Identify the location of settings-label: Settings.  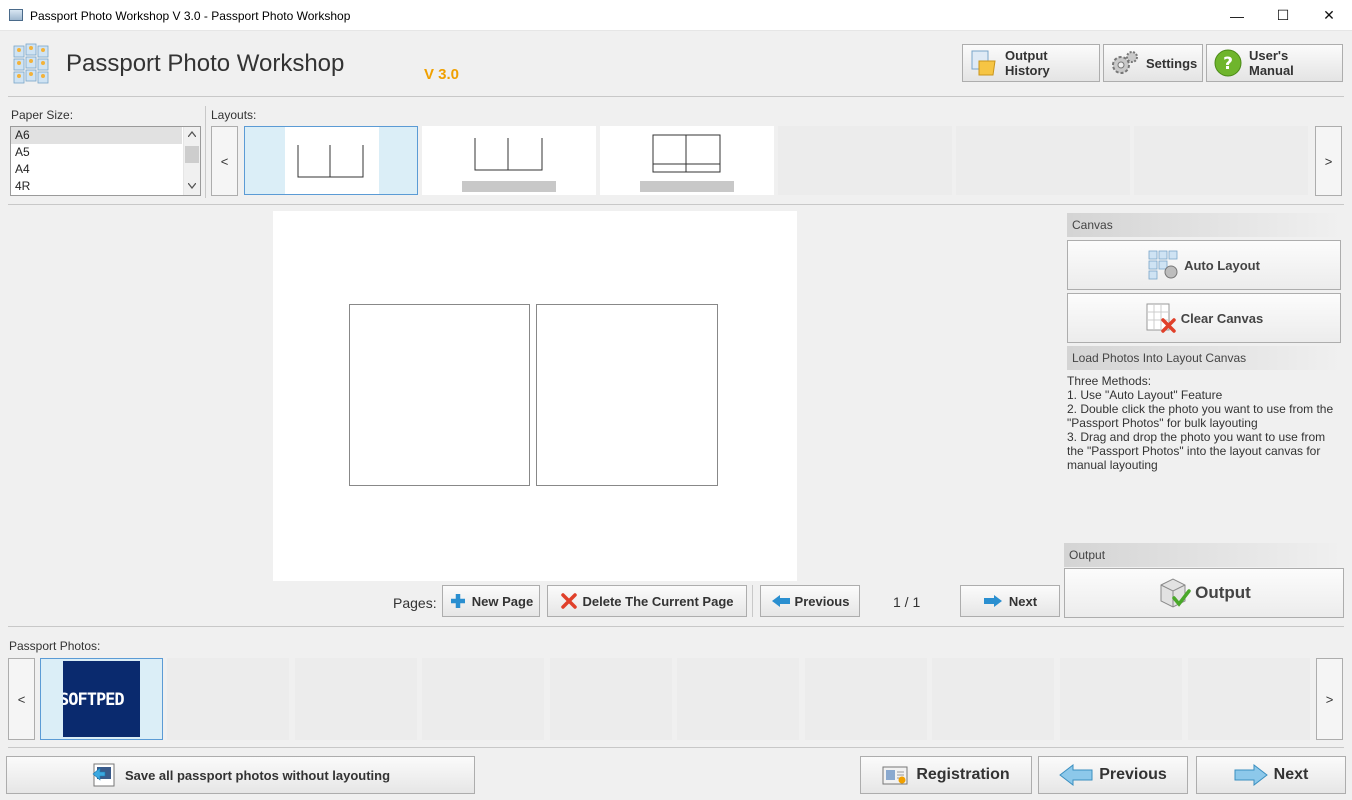
(1172, 63).